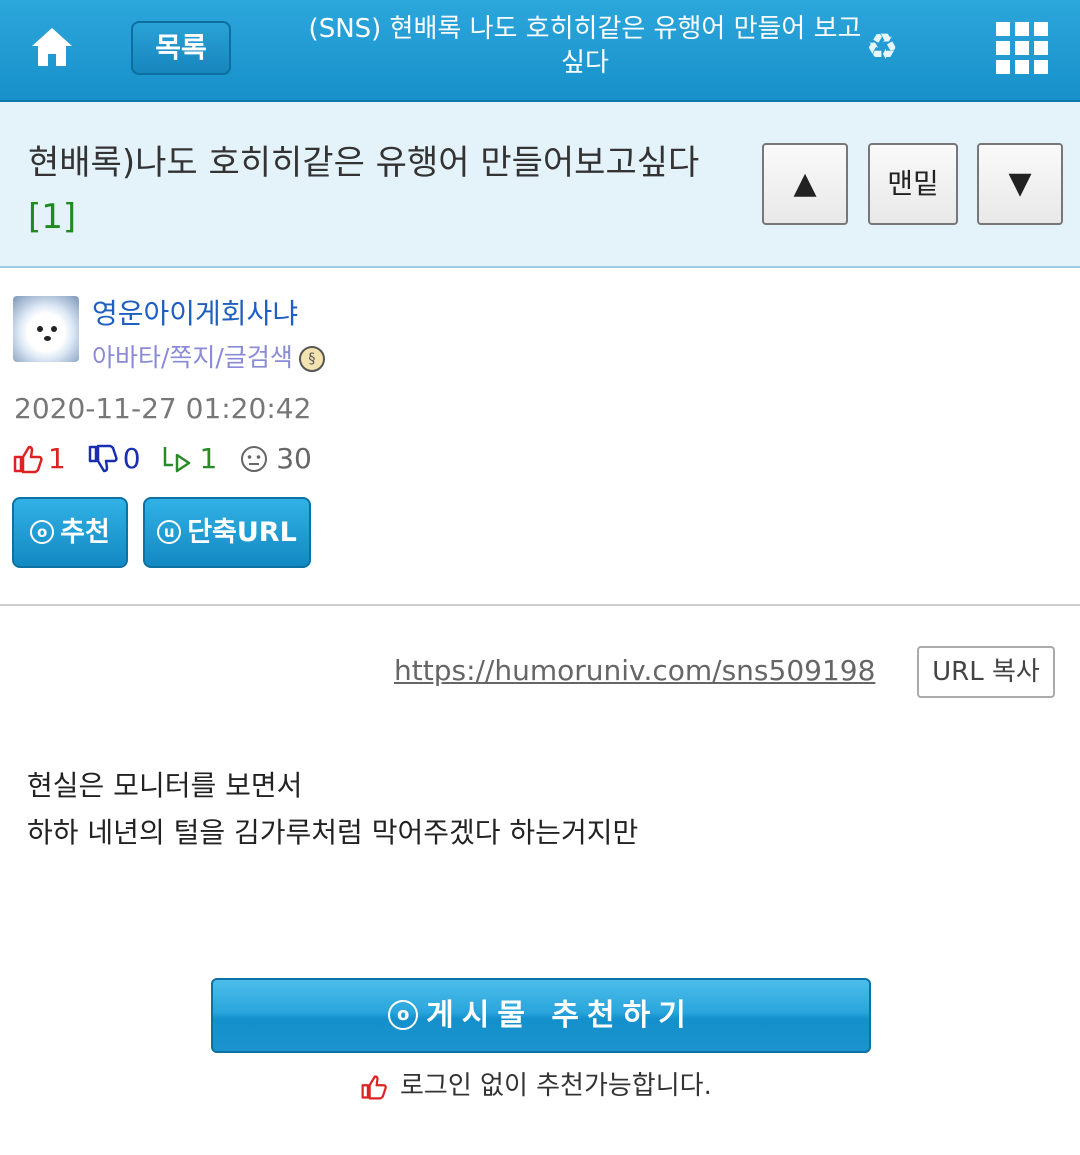  I want to click on scroll-up-button: ▲, so click(805, 184).